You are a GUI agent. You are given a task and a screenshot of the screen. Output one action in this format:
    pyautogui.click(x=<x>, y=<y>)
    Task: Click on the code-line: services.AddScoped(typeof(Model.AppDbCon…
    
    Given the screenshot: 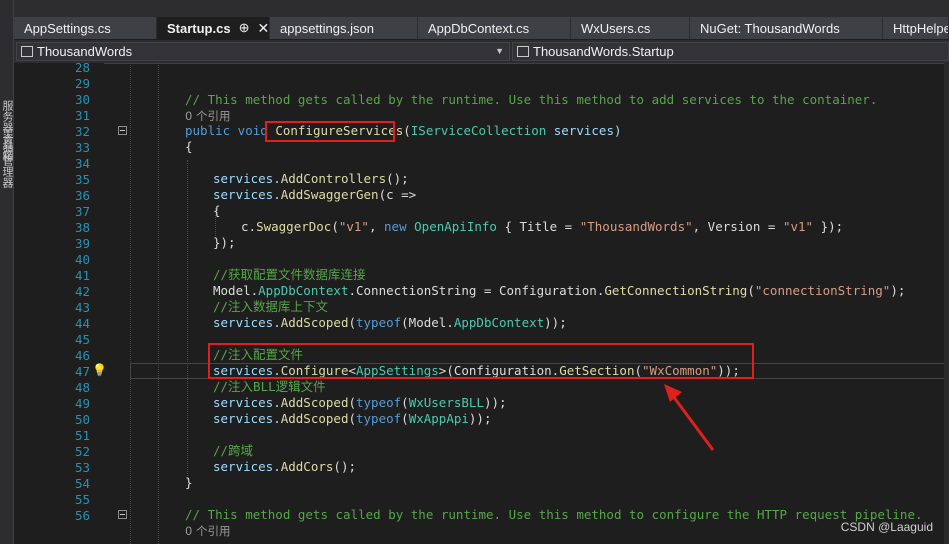 What is the action you would take?
    pyautogui.click(x=390, y=323)
    